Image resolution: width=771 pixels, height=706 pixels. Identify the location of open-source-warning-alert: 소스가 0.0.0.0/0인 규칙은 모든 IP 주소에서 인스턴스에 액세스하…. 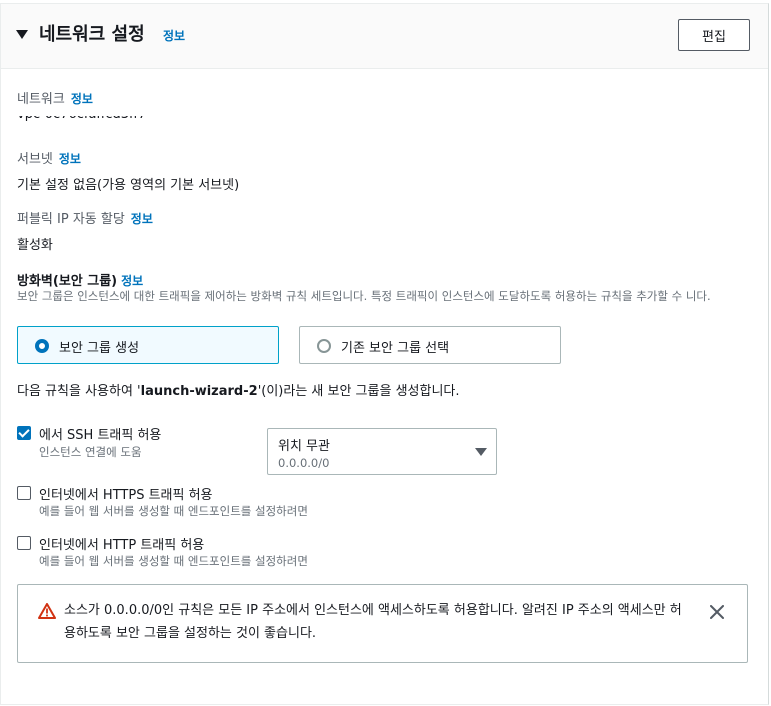
(382, 623).